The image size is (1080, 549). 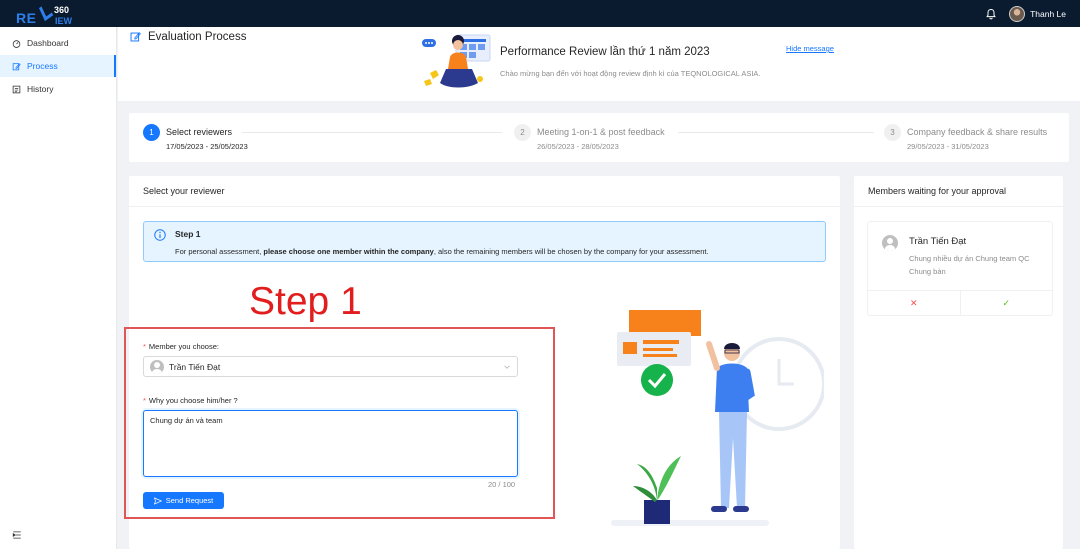 What do you see at coordinates (601, 132) in the screenshot?
I see `step-label: Meeting 1-on-1 & post feedback` at bounding box center [601, 132].